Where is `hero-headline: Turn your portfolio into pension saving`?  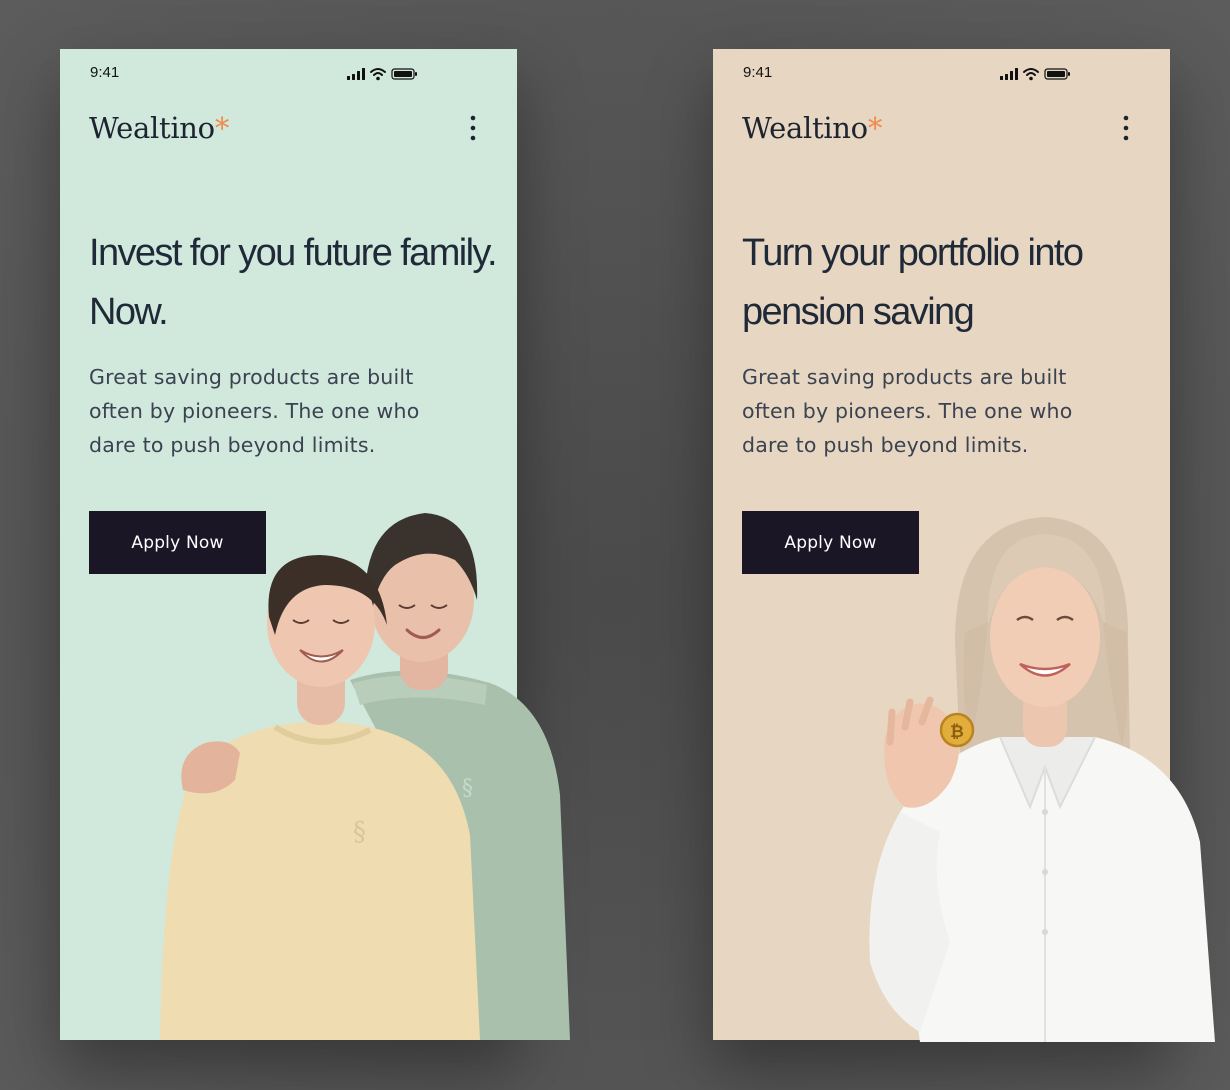 hero-headline: Turn your portfolio into pension saving is located at coordinates (913, 282).